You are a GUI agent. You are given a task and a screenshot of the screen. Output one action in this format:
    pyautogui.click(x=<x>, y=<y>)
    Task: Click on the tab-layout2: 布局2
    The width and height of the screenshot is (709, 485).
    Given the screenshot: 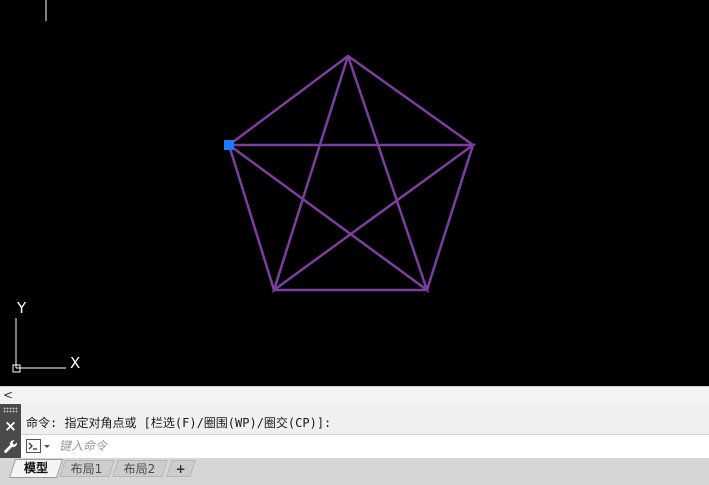 What is the action you would take?
    pyautogui.click(x=140, y=468)
    